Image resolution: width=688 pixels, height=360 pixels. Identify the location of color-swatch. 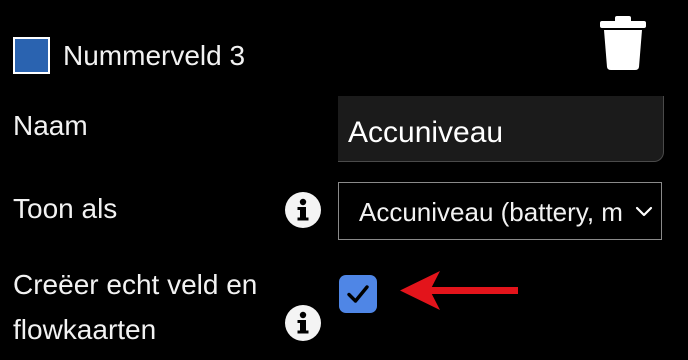
(31, 55).